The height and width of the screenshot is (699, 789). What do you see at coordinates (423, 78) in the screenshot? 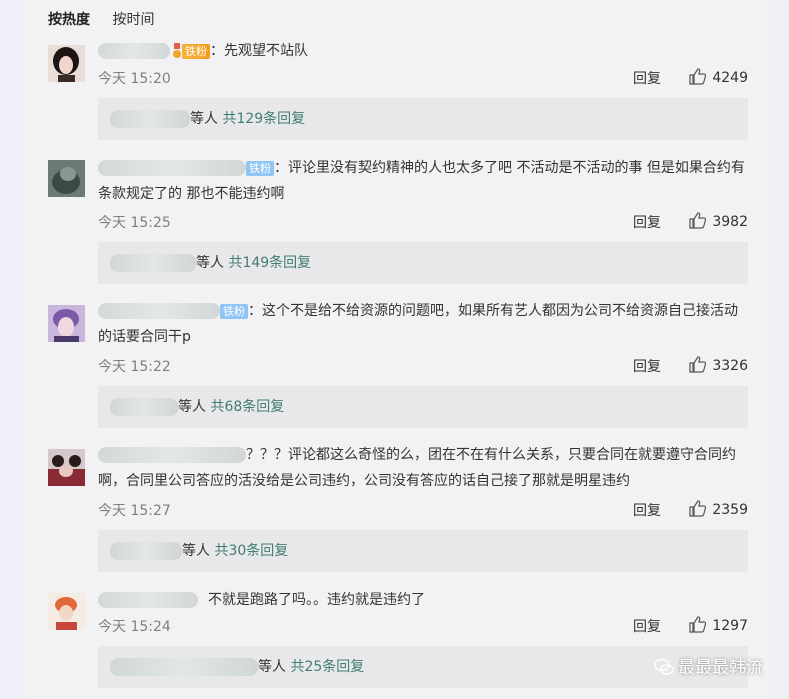
I see `comment-meta: 今天 15:20 回复 4249` at bounding box center [423, 78].